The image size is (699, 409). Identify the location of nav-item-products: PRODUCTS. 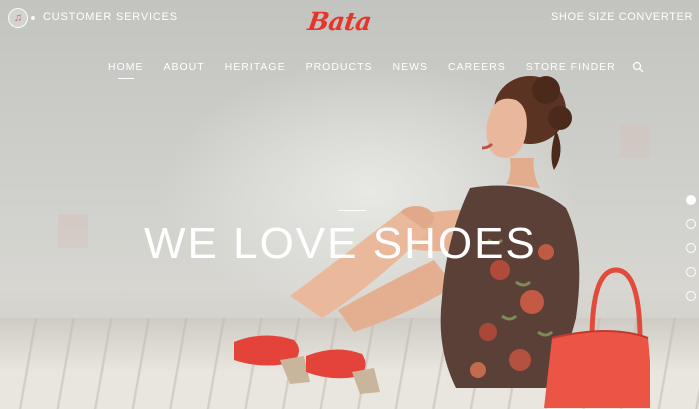
(339, 67).